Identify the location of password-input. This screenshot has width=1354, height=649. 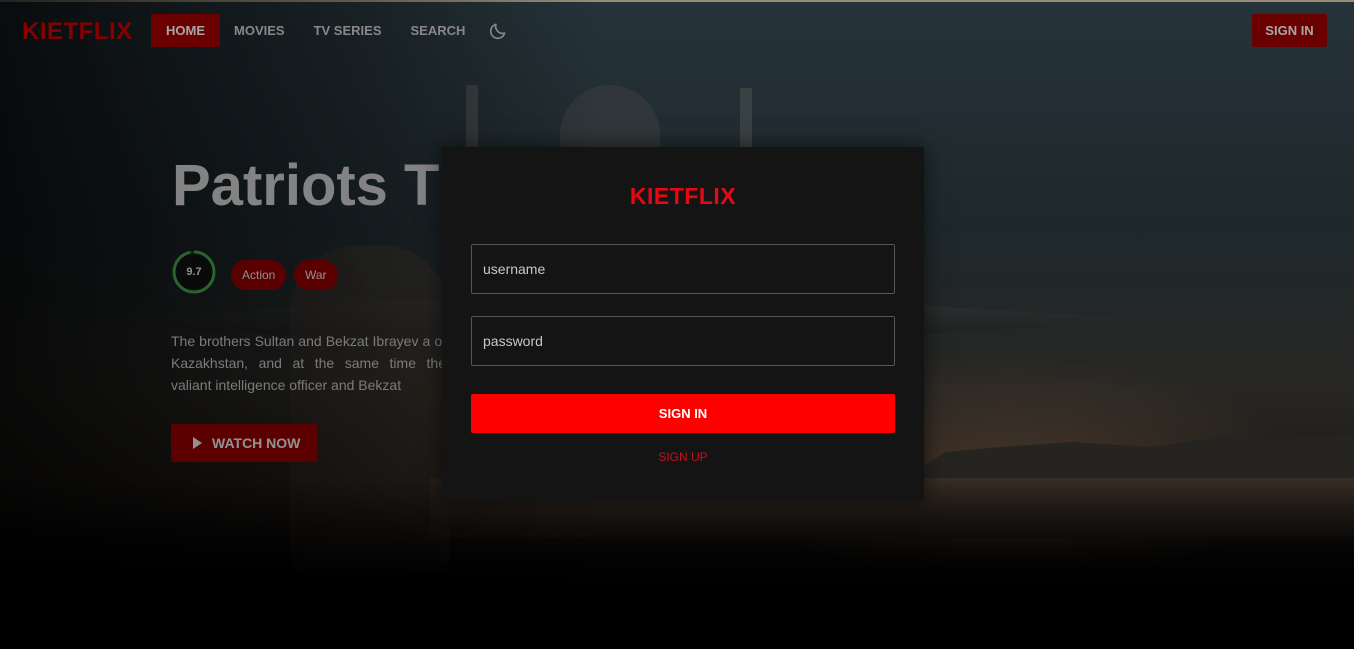
(683, 341).